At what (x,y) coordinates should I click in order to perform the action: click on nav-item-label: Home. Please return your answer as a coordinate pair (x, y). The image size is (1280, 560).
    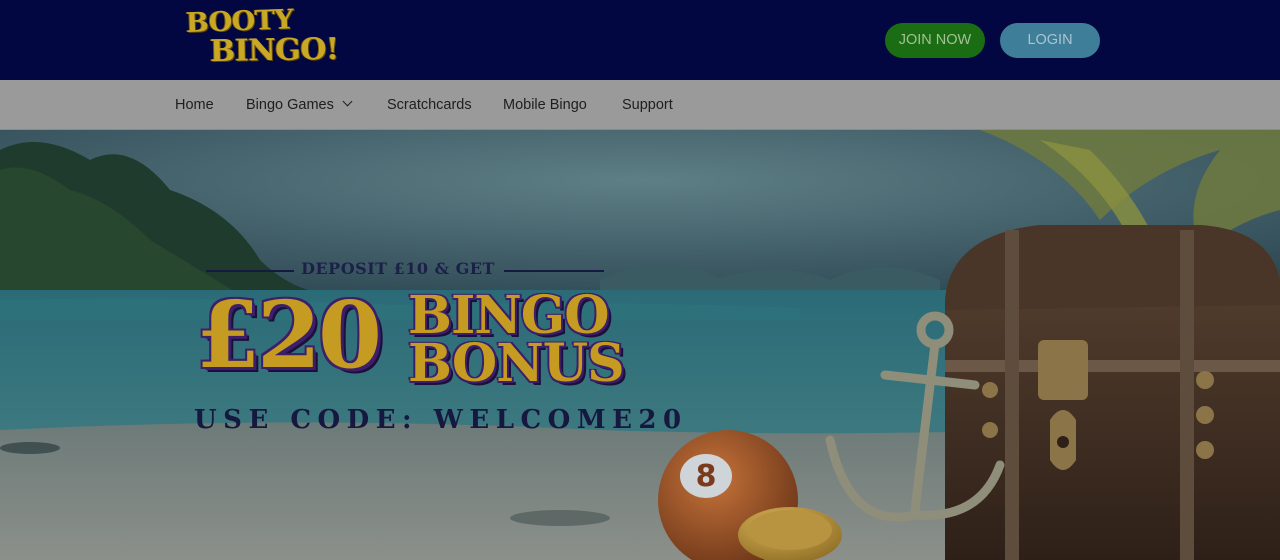
    Looking at the image, I should click on (194, 105).